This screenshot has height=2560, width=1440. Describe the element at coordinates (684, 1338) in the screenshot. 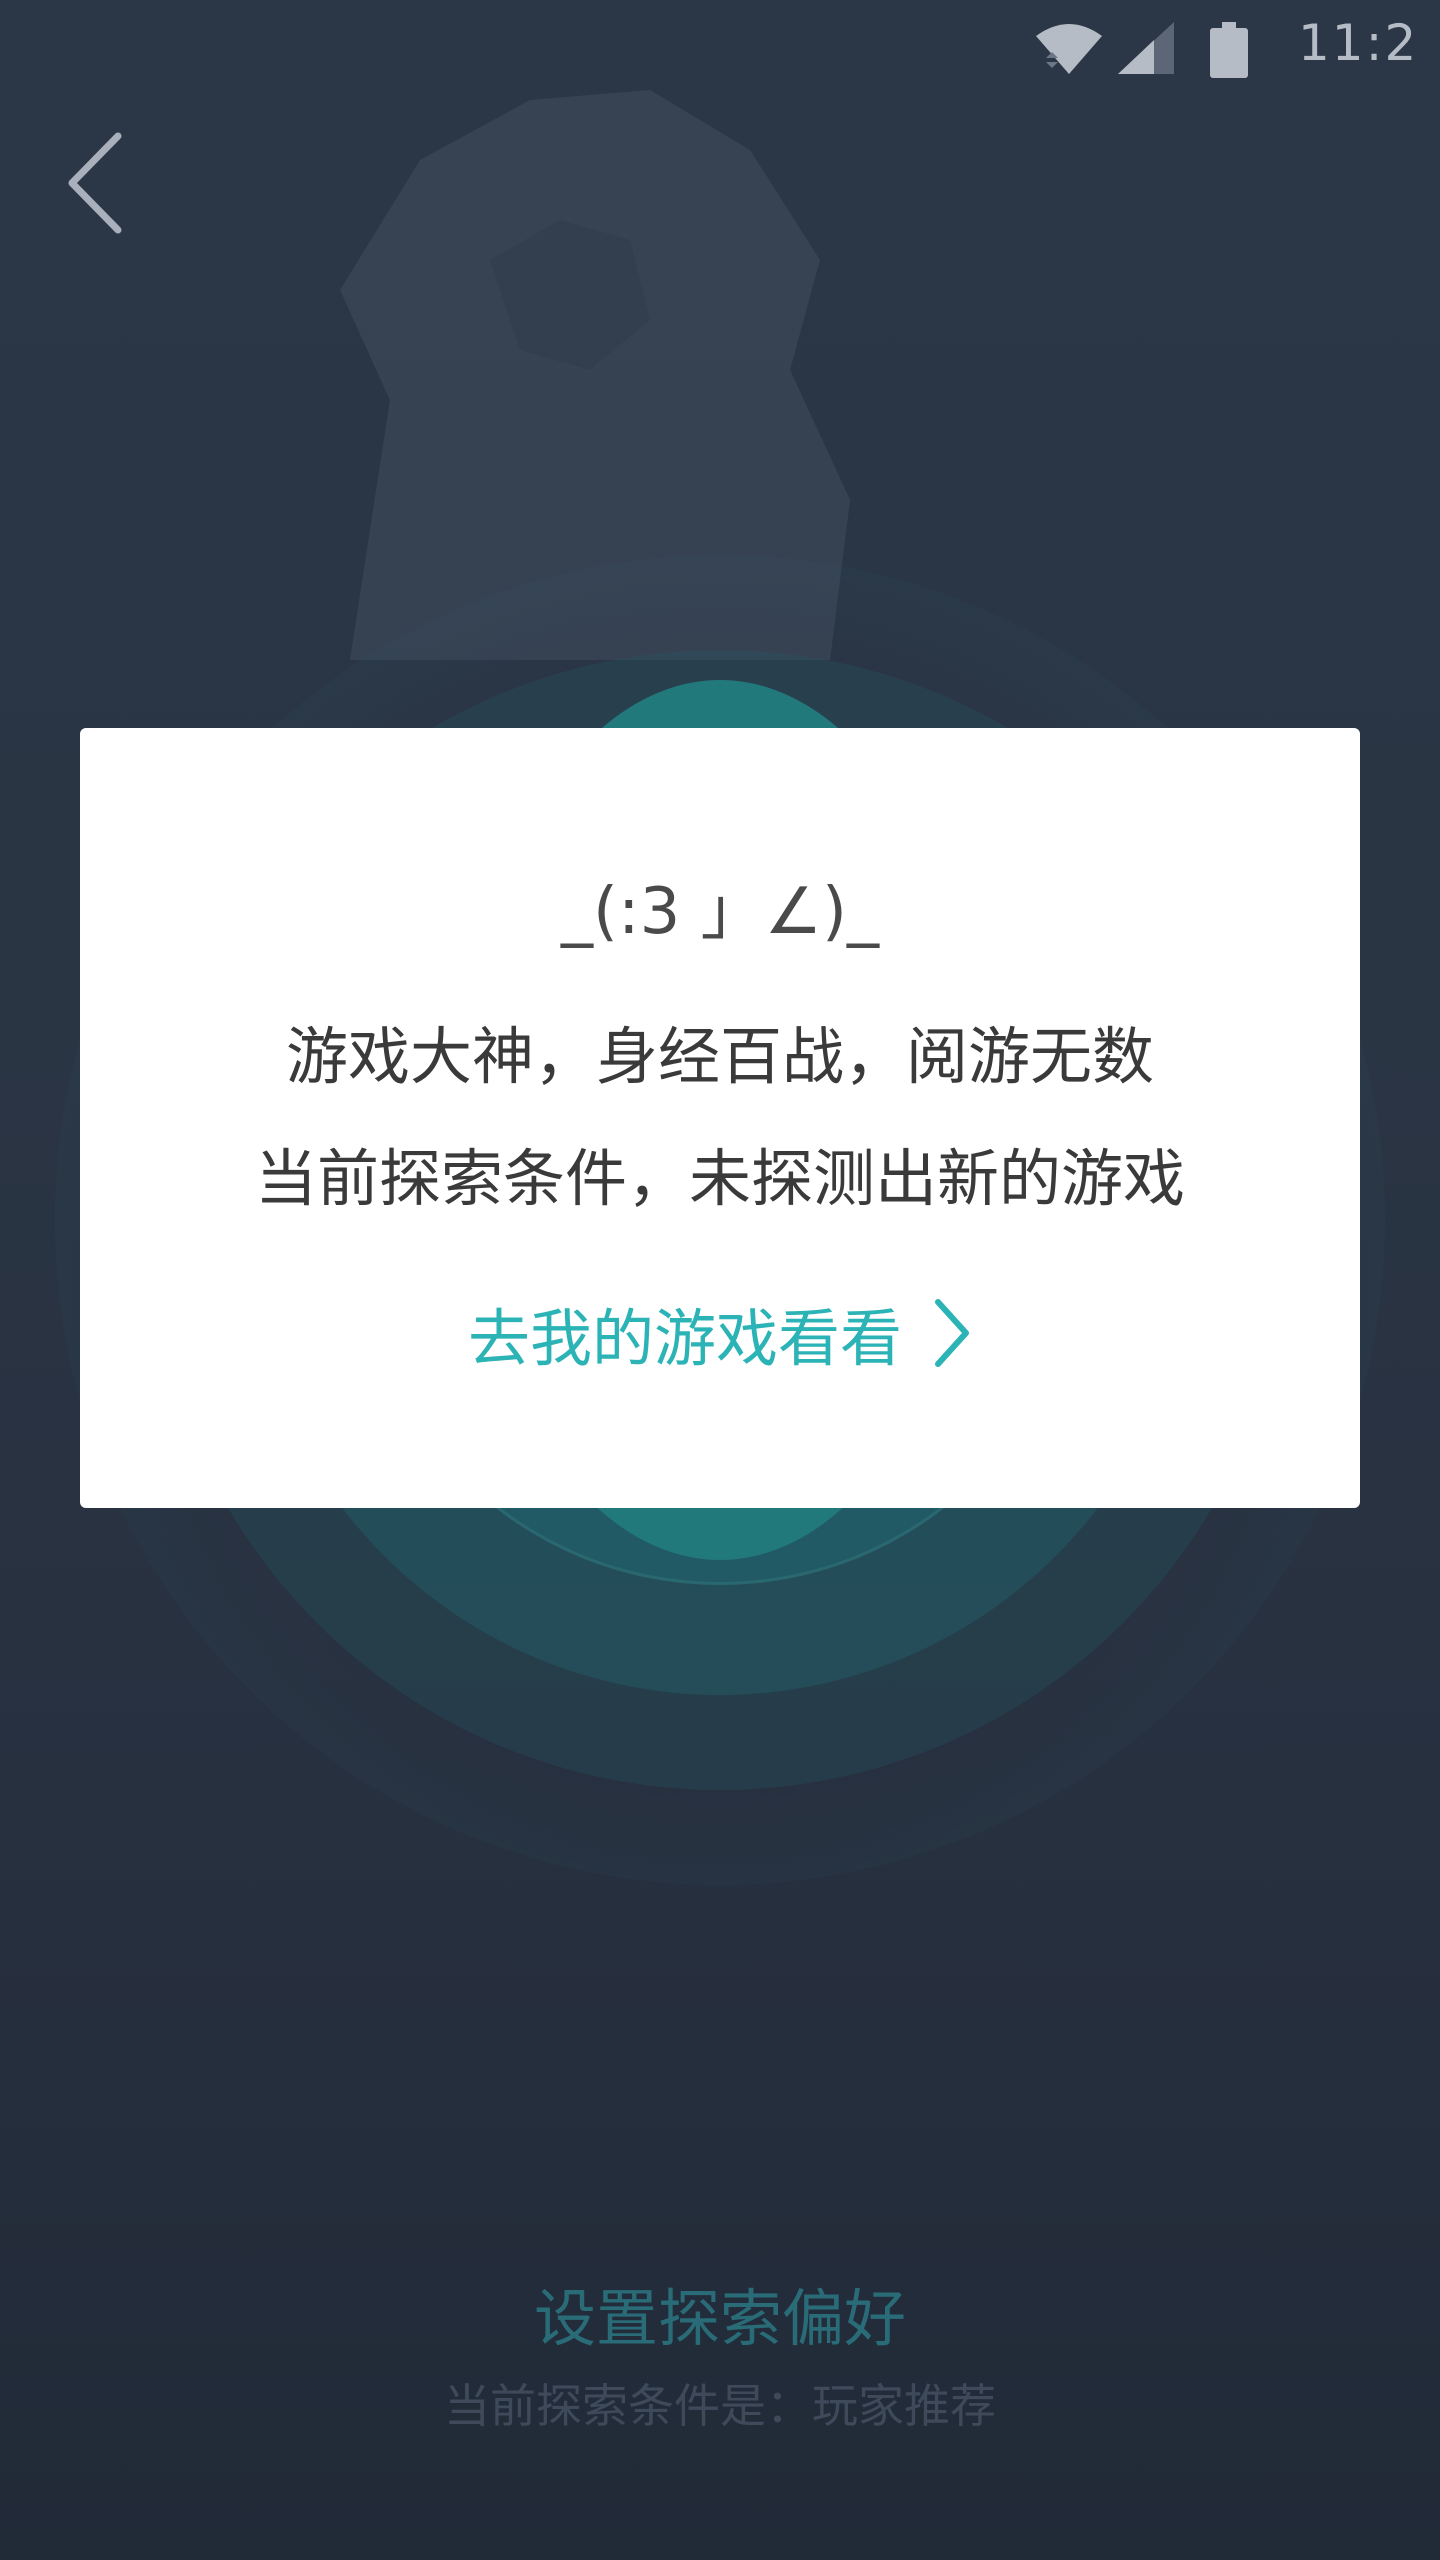

I see `my-games-link-label: 去我的游戏看看` at that location.